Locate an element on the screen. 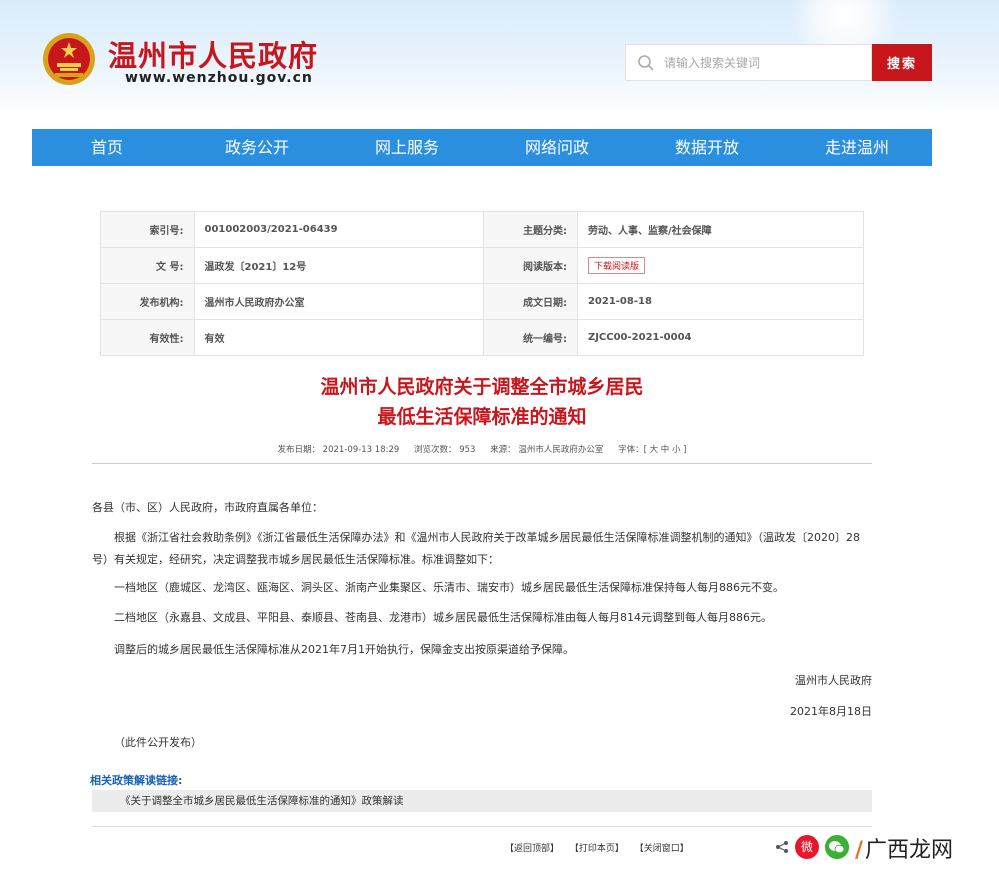 This screenshot has height=876, width=999. meta-value: 劳动、人事、监察/社会保障 is located at coordinates (720, 229).